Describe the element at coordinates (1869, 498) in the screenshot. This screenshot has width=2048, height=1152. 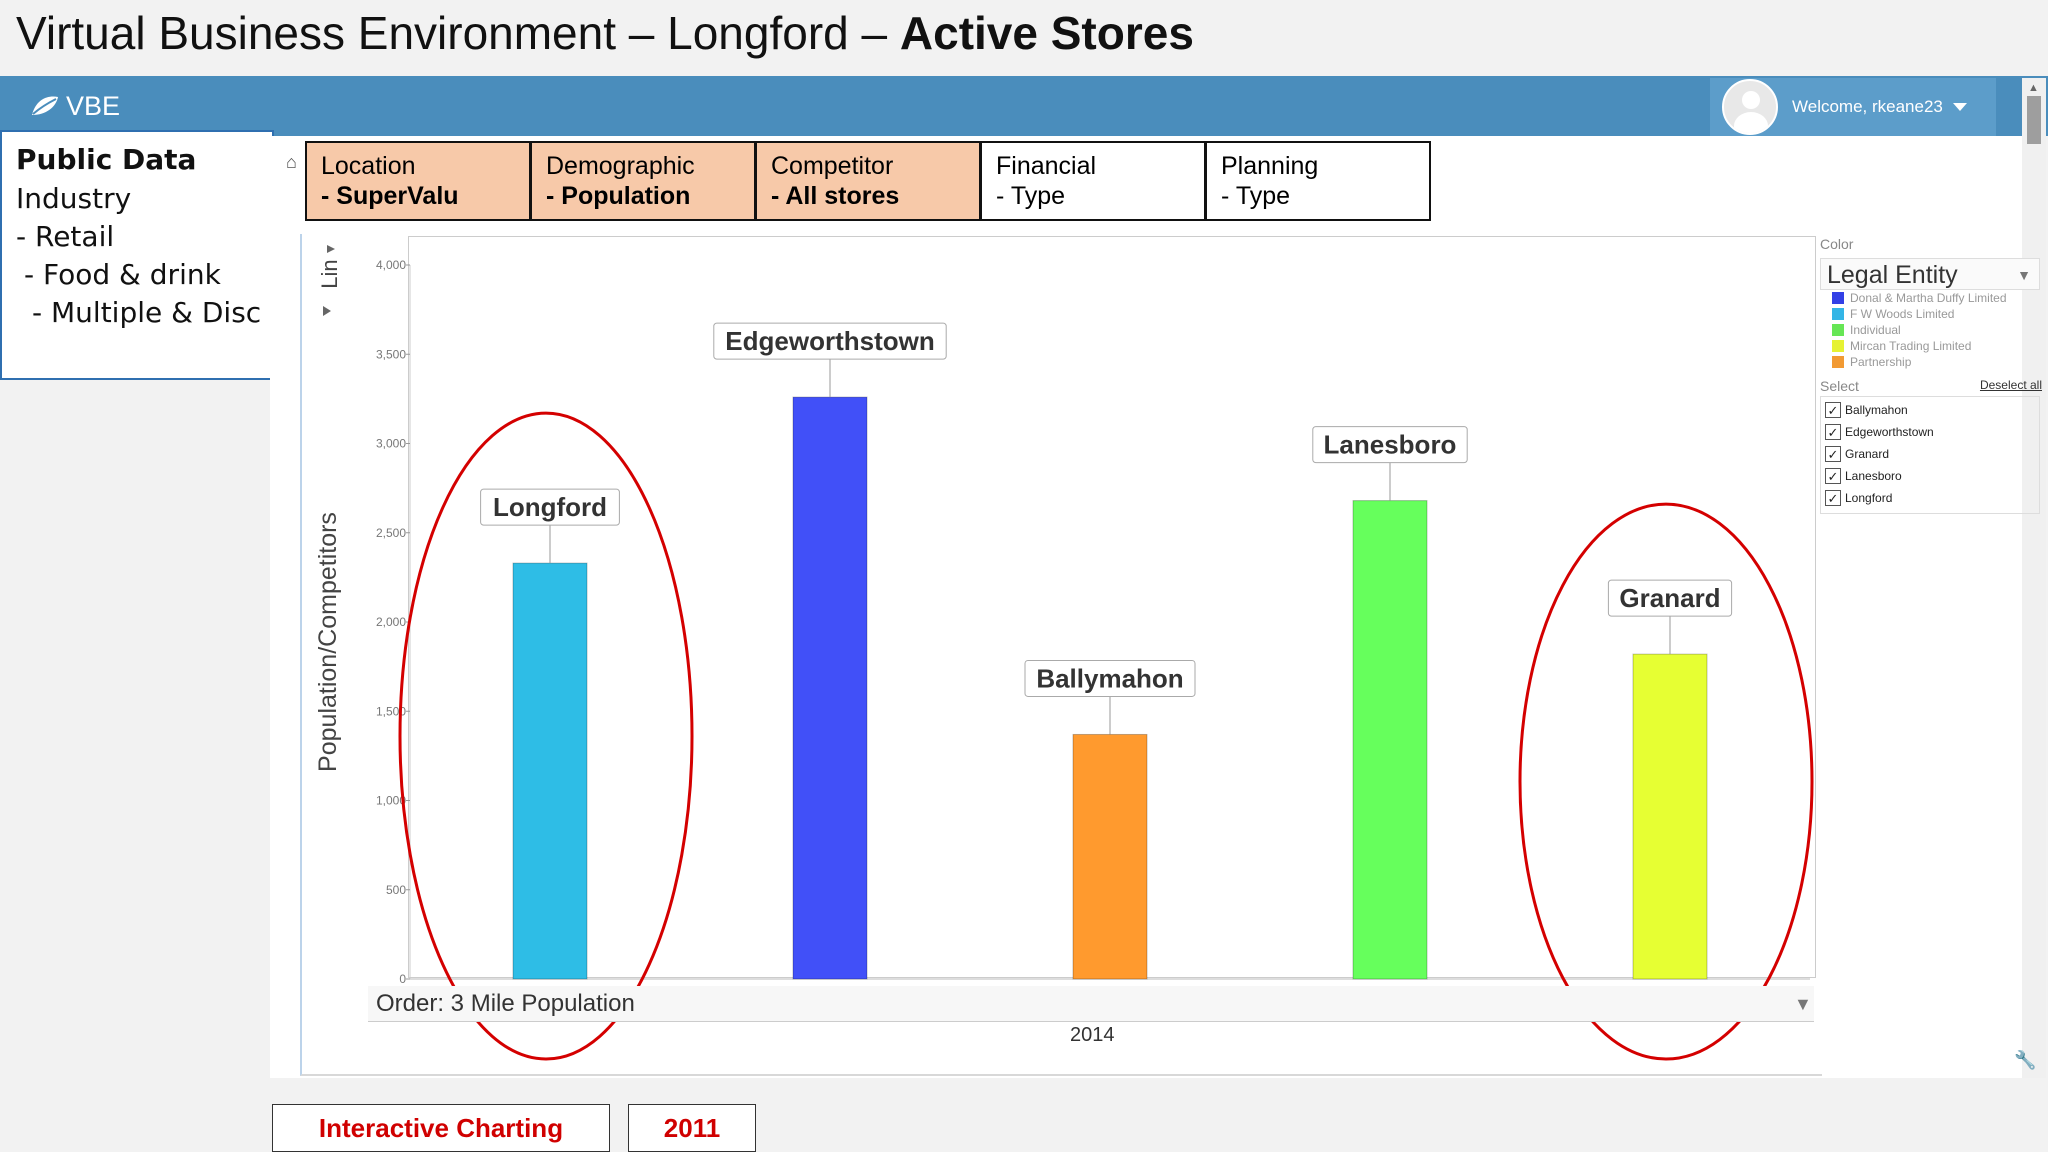
I see `select-item-label: Longford` at that location.